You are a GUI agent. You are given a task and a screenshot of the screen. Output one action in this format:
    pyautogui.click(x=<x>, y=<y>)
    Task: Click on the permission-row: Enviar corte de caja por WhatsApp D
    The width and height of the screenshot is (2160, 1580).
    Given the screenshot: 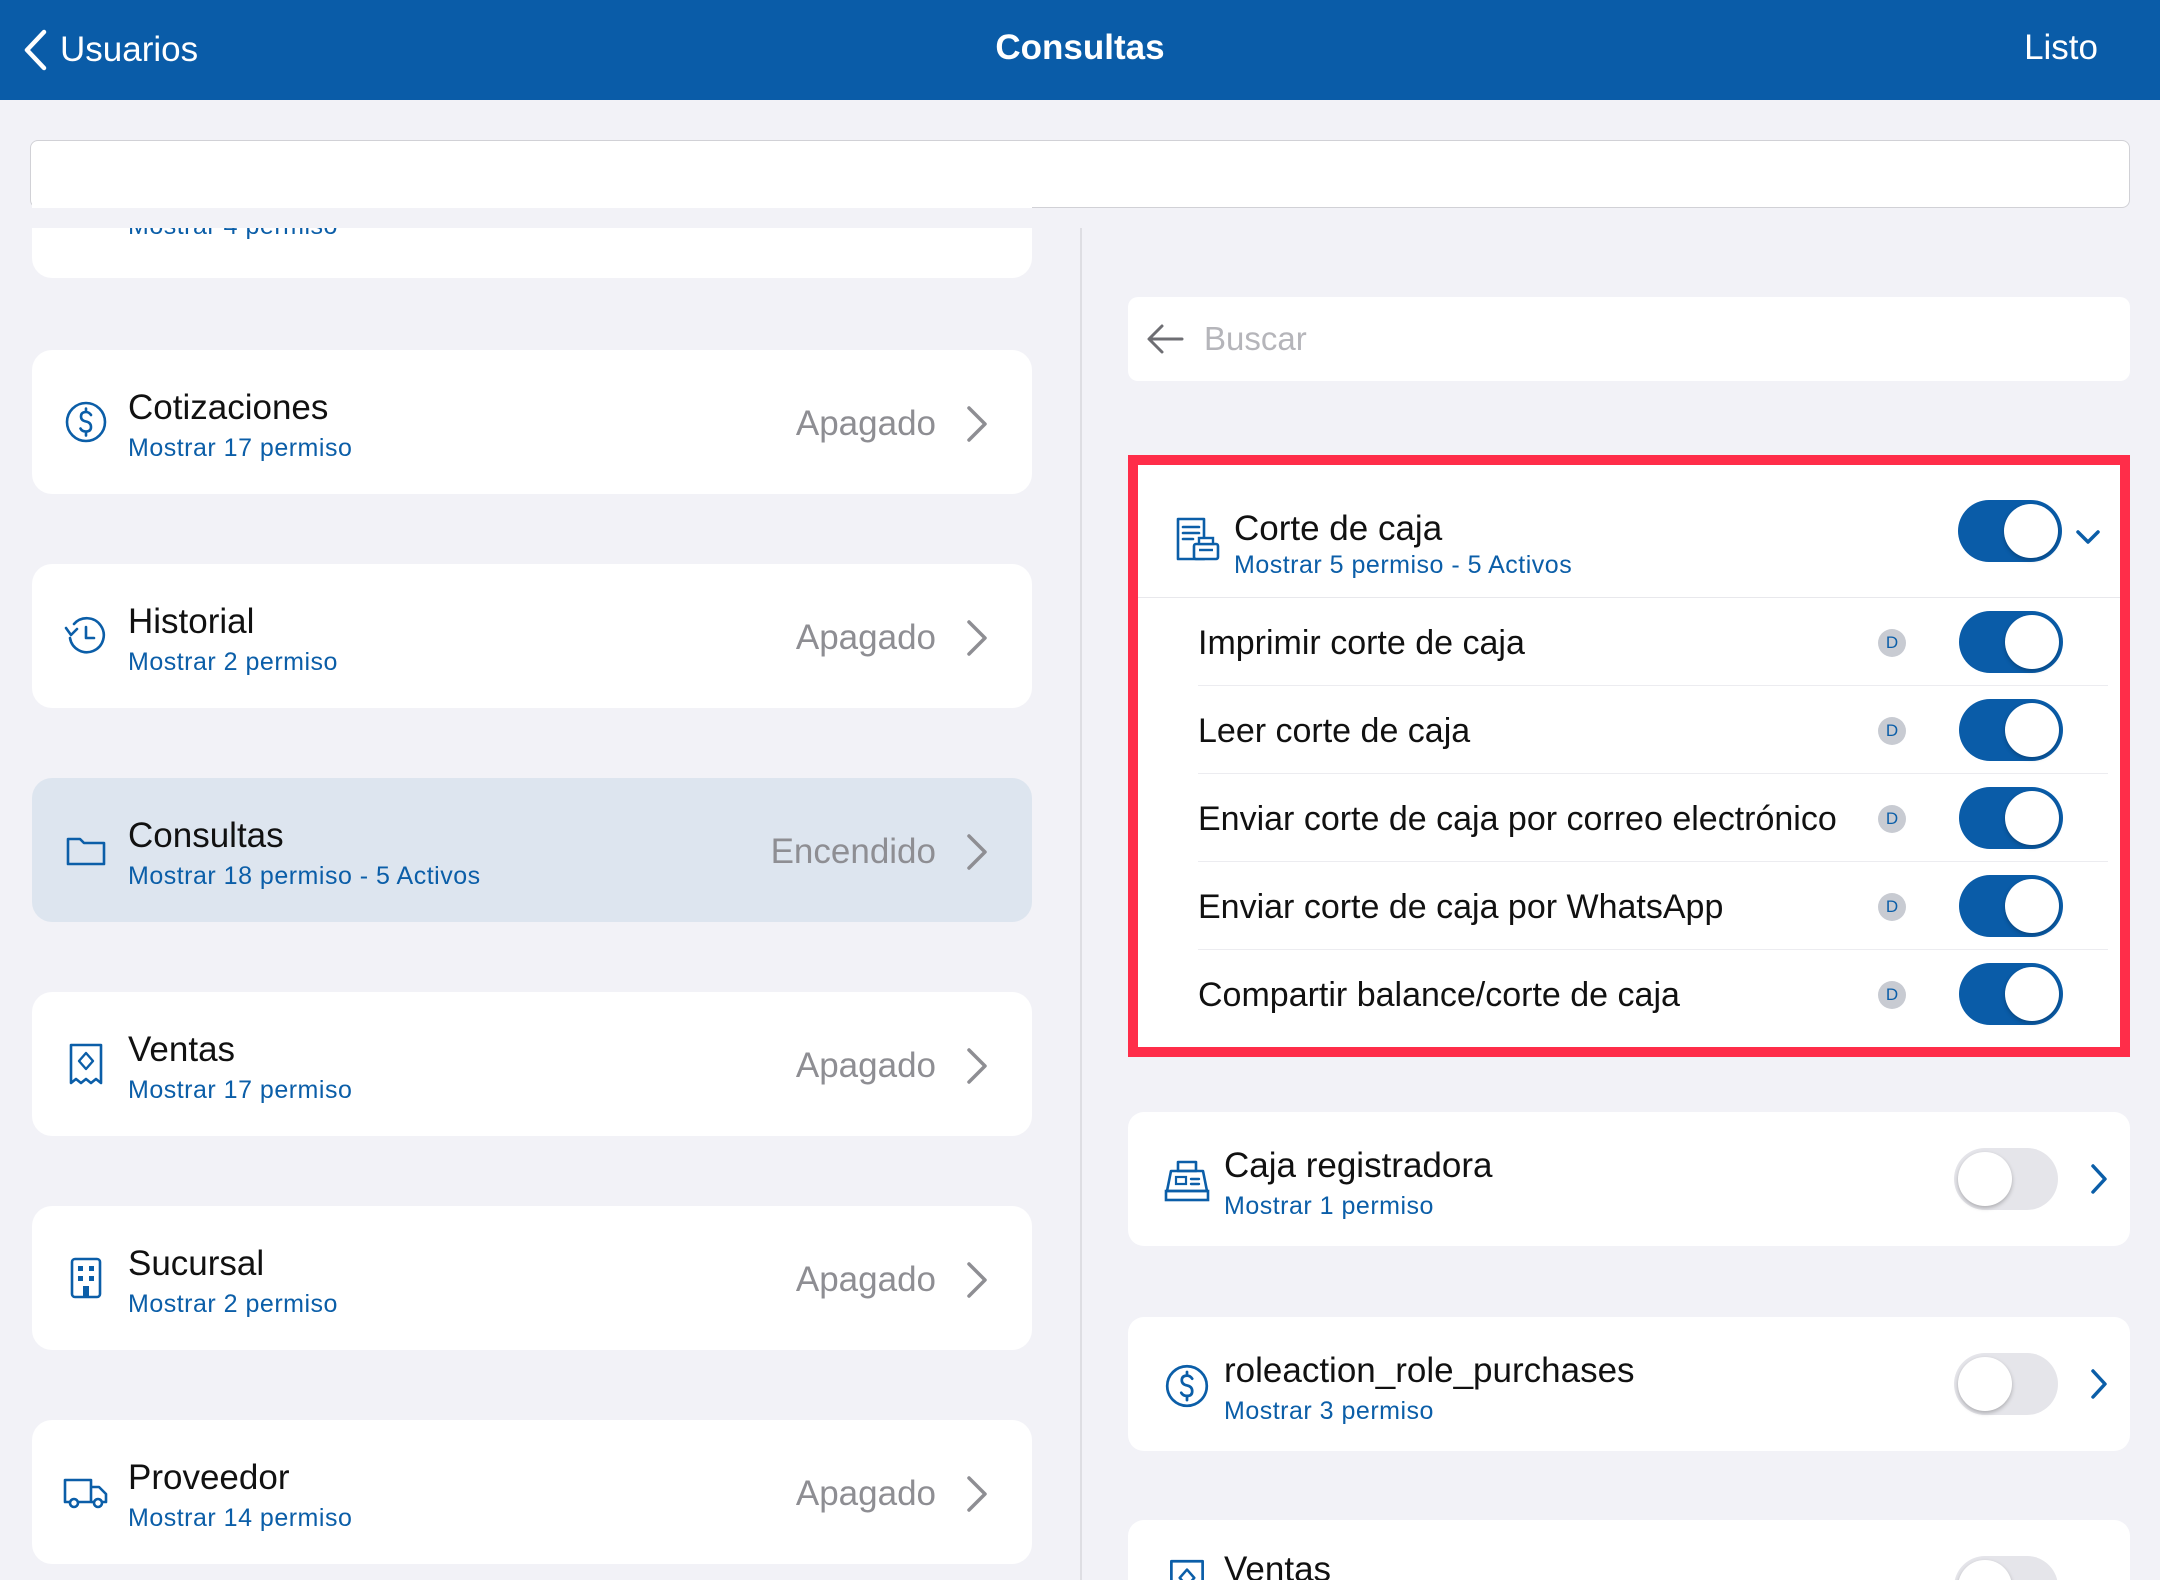 What is the action you would take?
    pyautogui.click(x=1653, y=906)
    